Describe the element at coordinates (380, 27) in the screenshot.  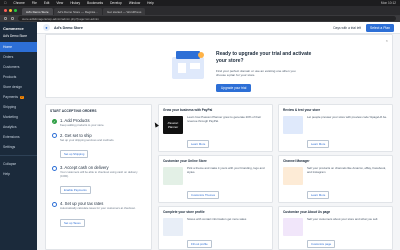
I see `select-plan-button: Select a Plan` at that location.